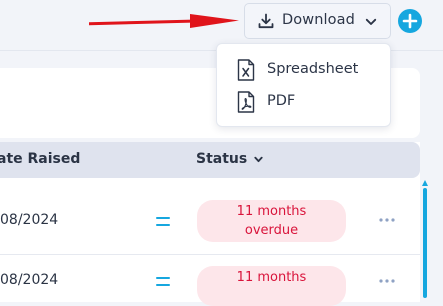  Describe the element at coordinates (281, 101) in the screenshot. I see `menu-item-label: PDF` at that location.